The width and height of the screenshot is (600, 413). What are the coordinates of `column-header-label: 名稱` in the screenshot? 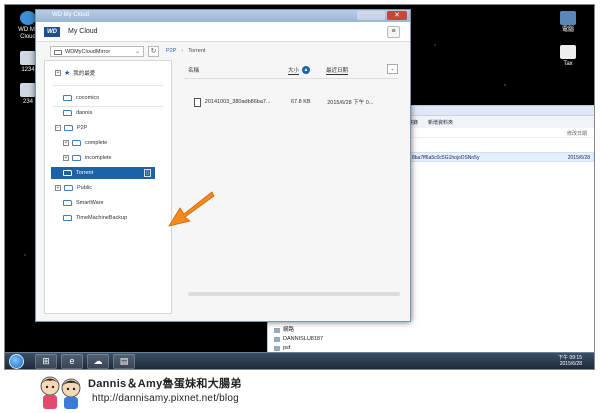 It's located at (194, 71).